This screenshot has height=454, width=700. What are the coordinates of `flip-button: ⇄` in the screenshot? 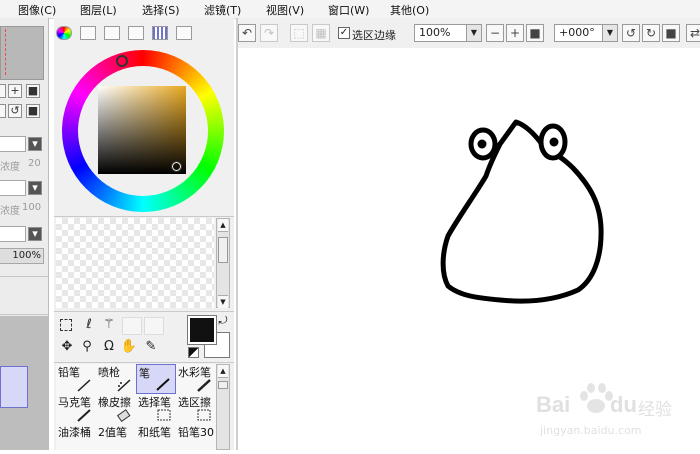 It's located at (693, 33).